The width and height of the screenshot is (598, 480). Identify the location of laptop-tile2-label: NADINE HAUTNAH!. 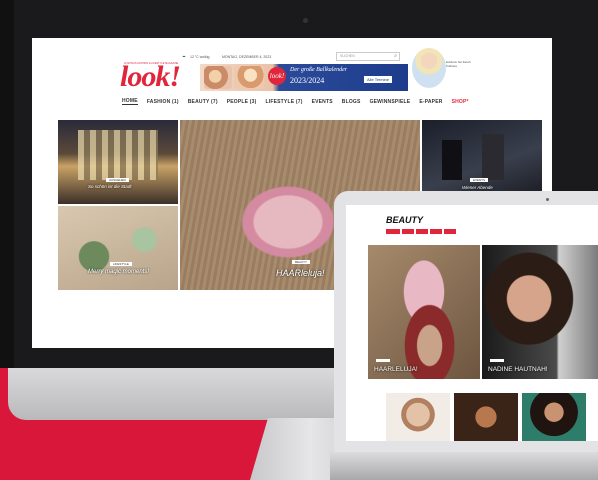
(518, 369).